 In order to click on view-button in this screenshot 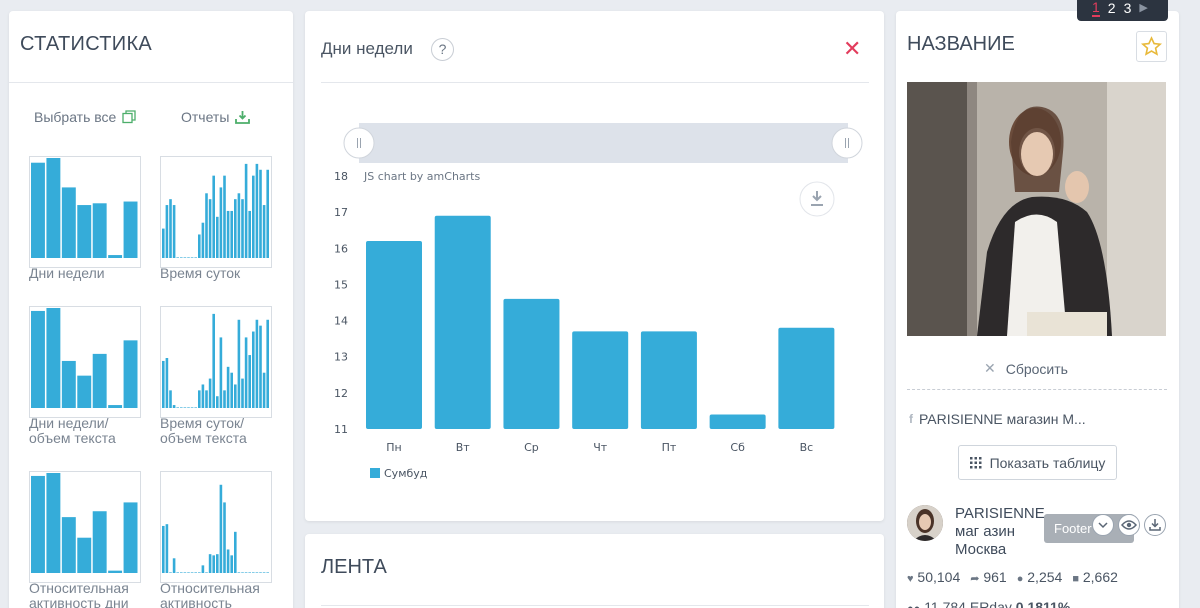, I will do `click(1129, 525)`.